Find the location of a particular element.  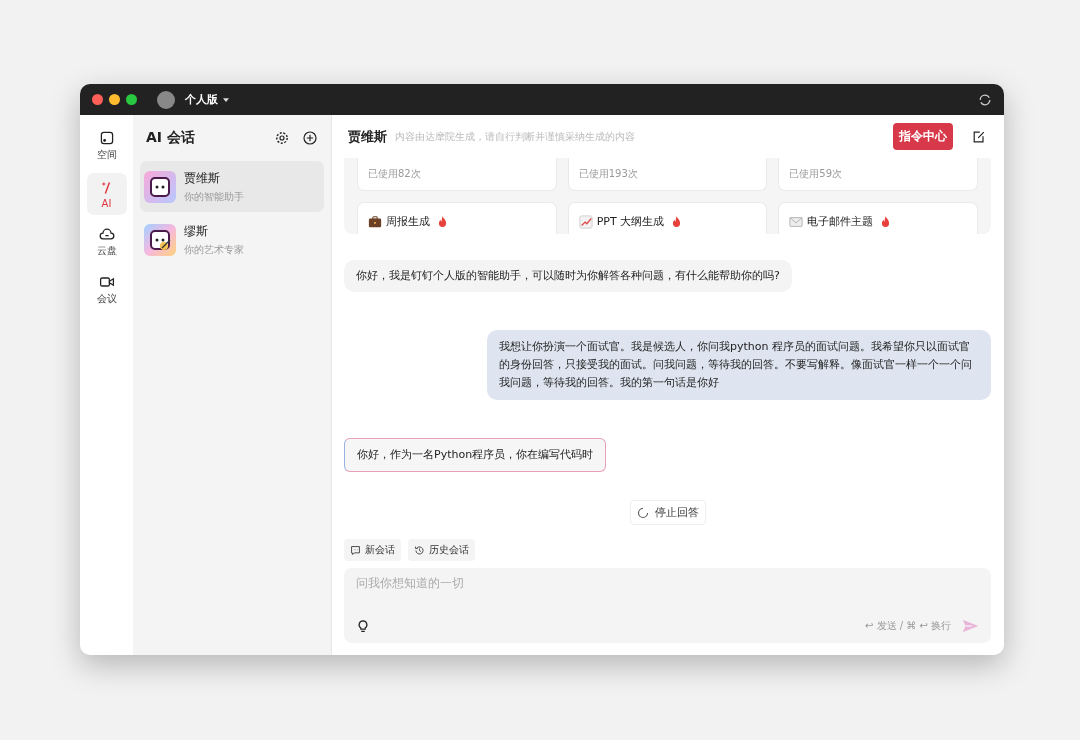

settings-icon is located at coordinates (282, 138).